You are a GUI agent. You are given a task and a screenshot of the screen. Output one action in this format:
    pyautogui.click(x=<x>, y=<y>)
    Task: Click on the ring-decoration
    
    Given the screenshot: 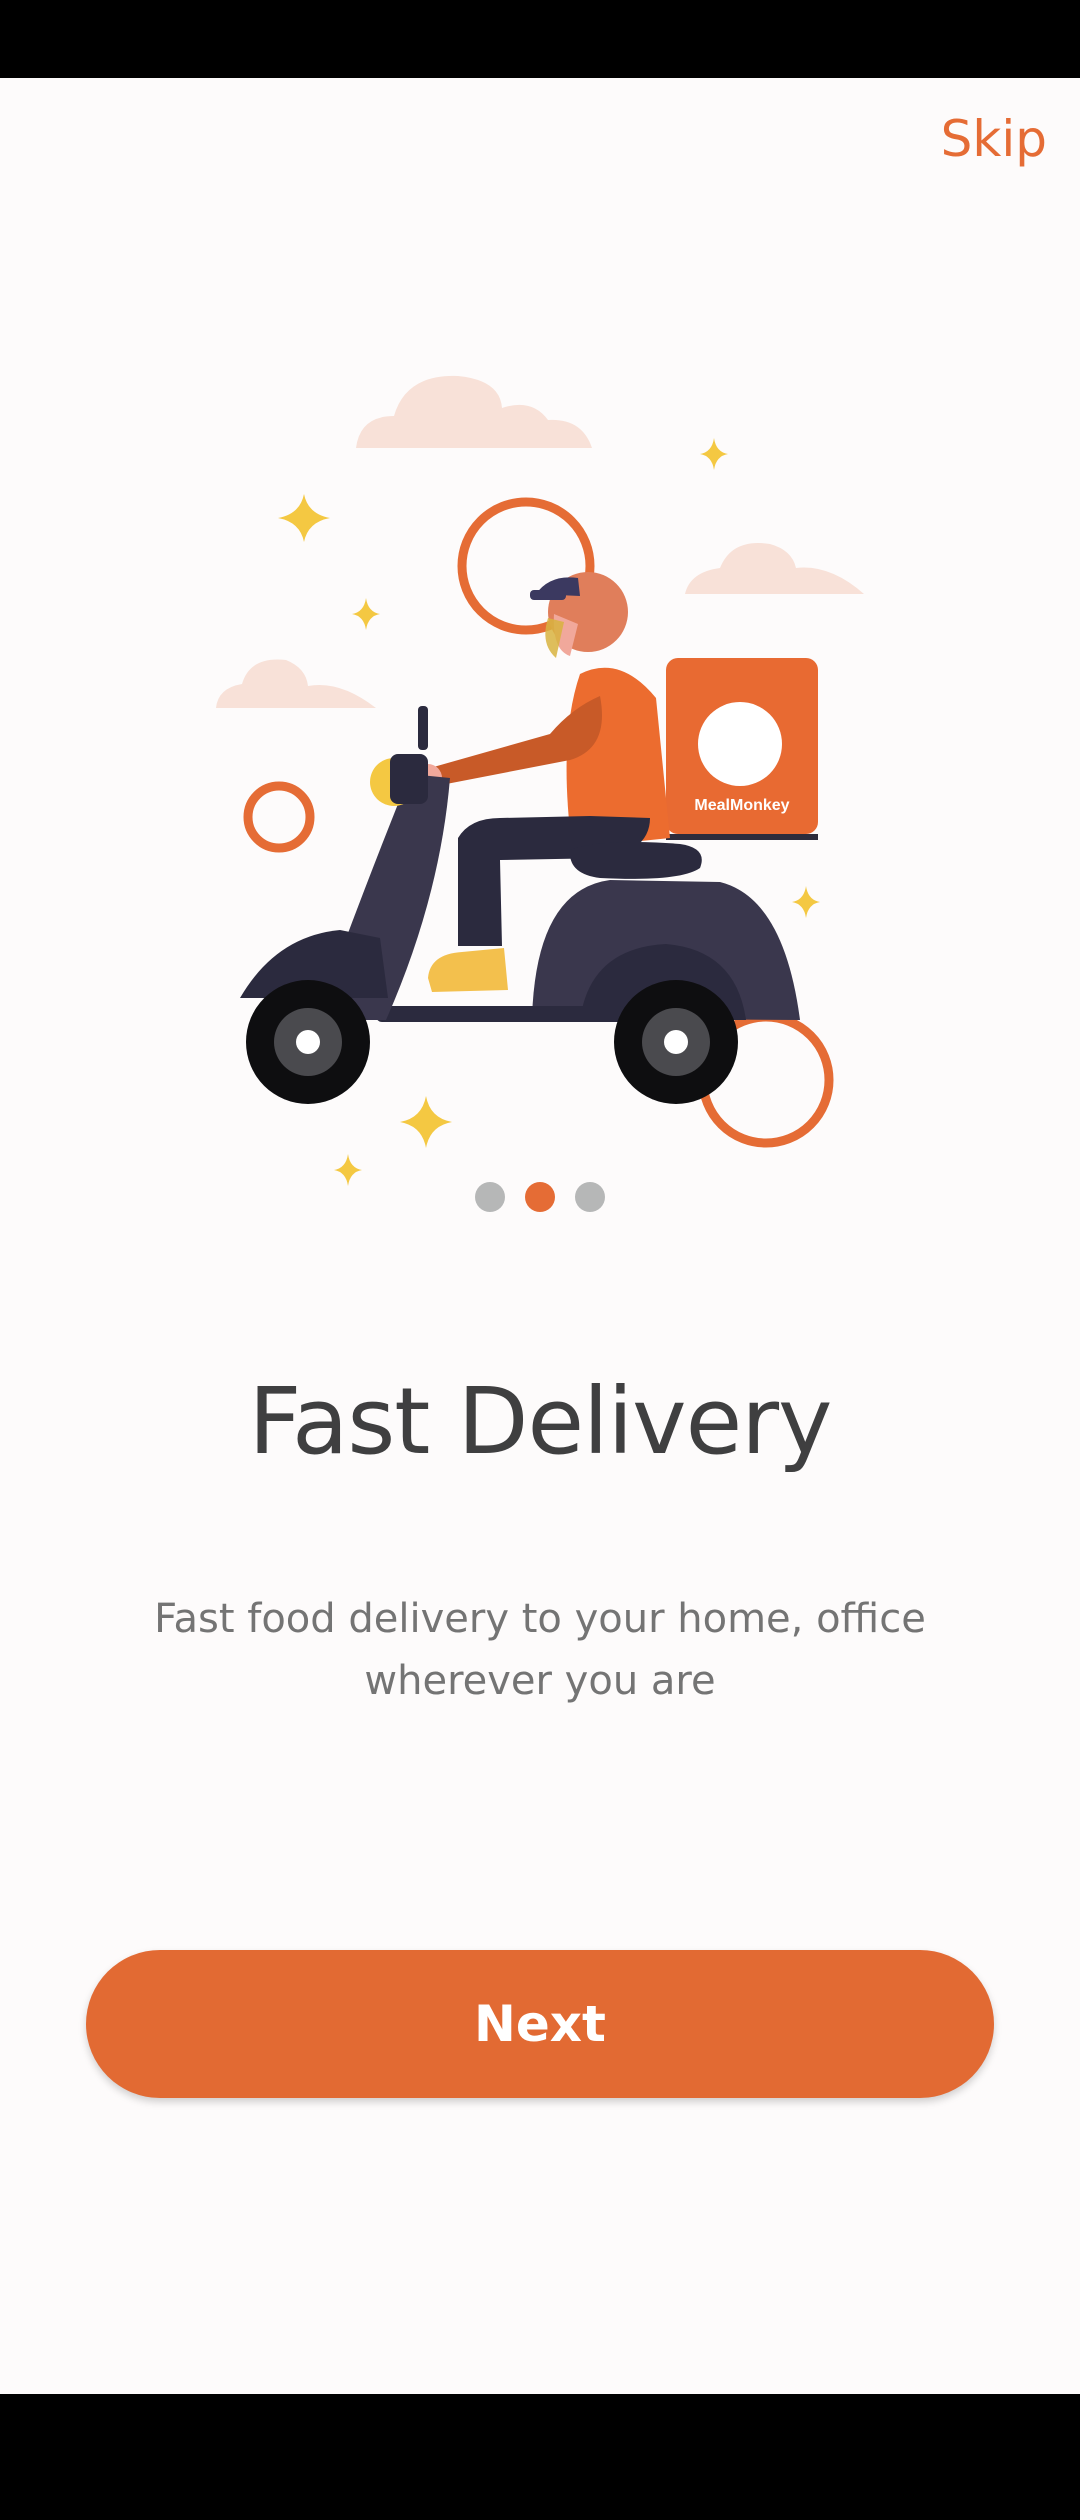 What is the action you would take?
    pyautogui.click(x=279, y=817)
    